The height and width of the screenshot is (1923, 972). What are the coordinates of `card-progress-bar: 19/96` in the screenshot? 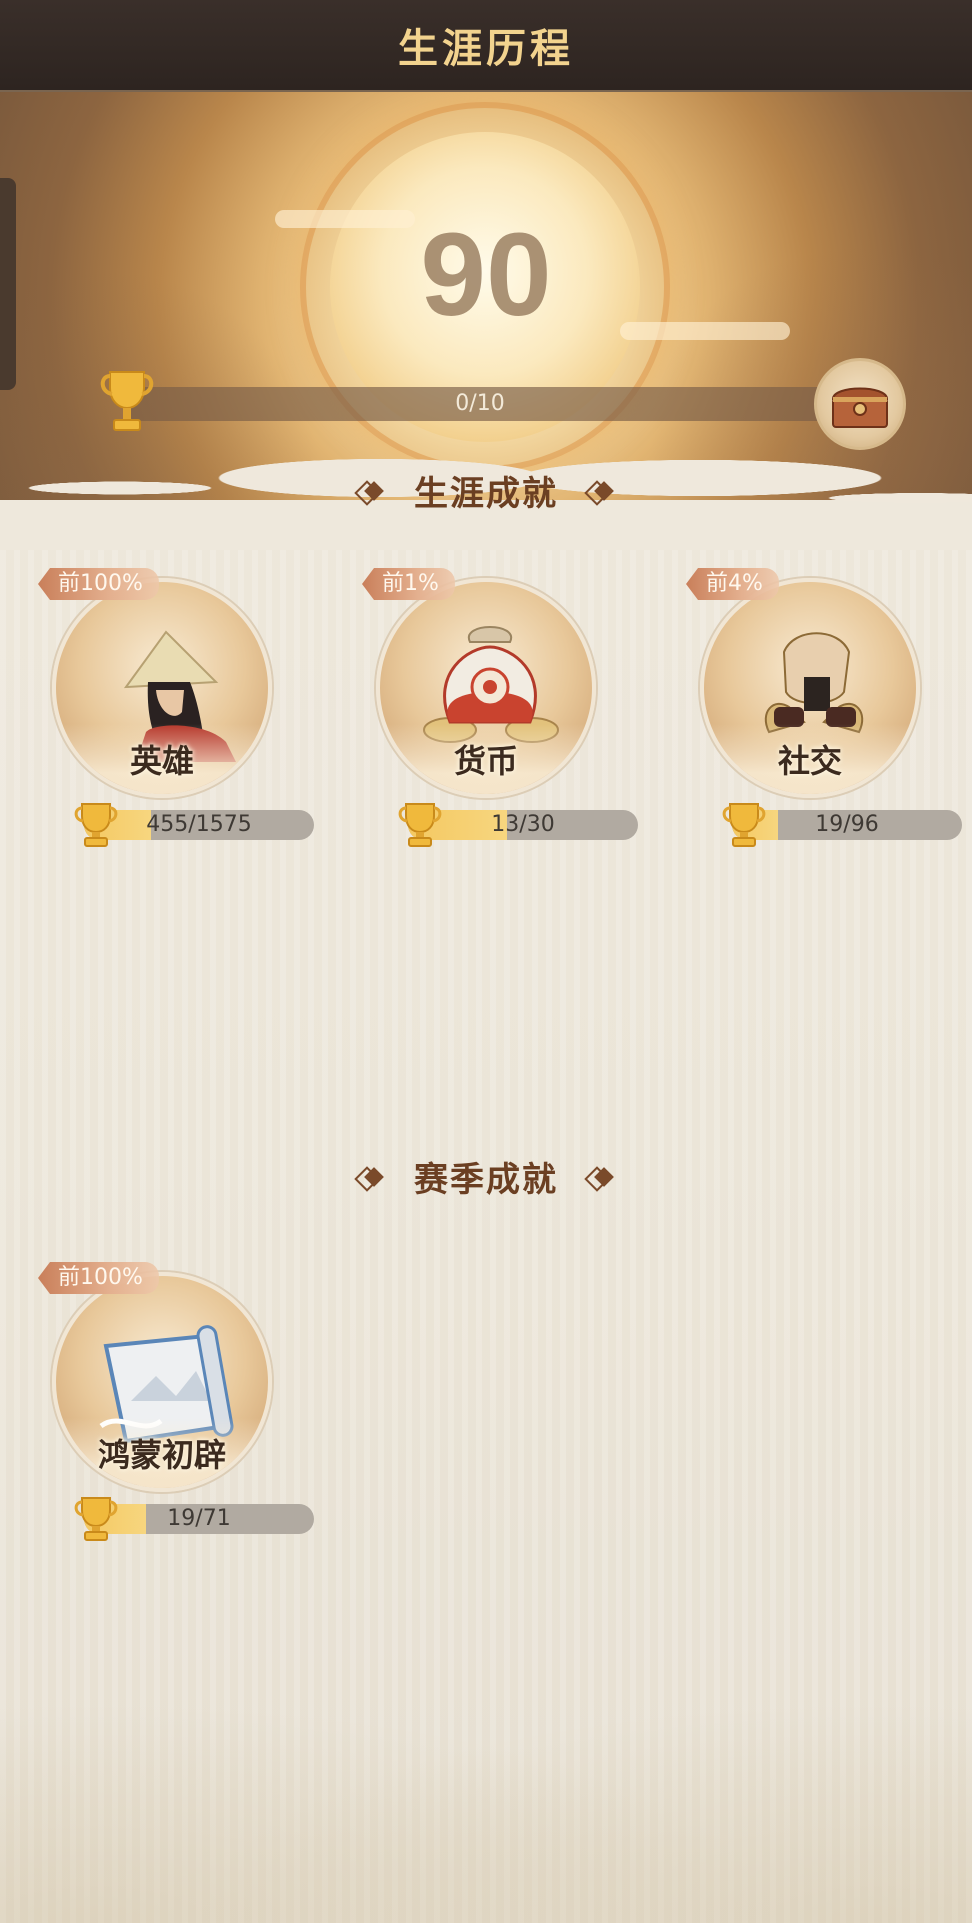 It's located at (847, 825).